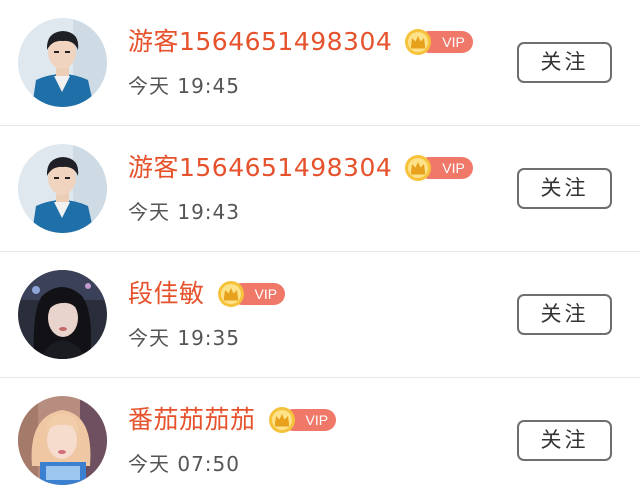  What do you see at coordinates (207, 294) in the screenshot?
I see `user-name-line: 段佳敏 VIP` at bounding box center [207, 294].